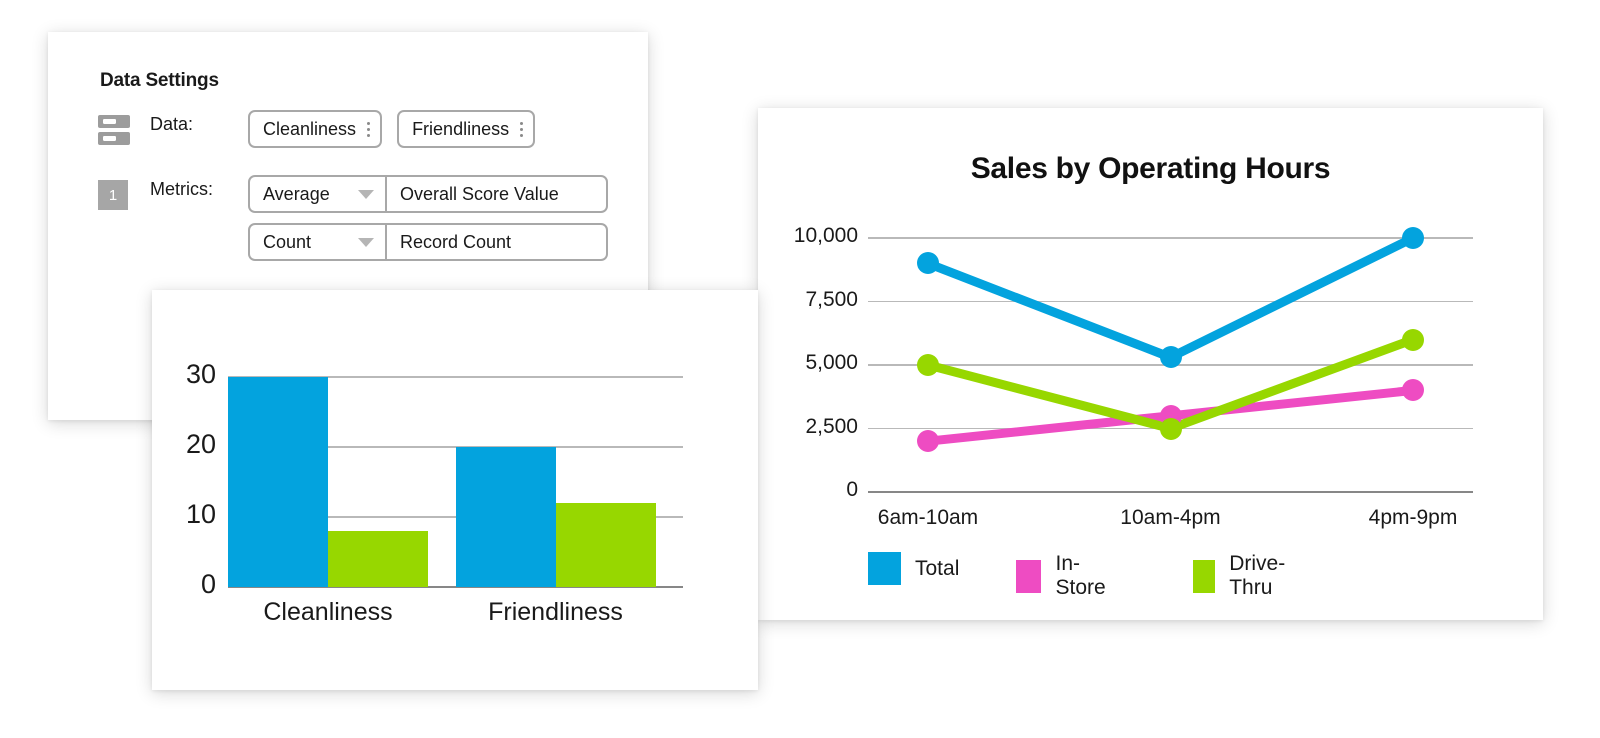 The image size is (1600, 738). Describe the element at coordinates (496, 242) in the screenshot. I see `metric-field-2: Record Count` at that location.